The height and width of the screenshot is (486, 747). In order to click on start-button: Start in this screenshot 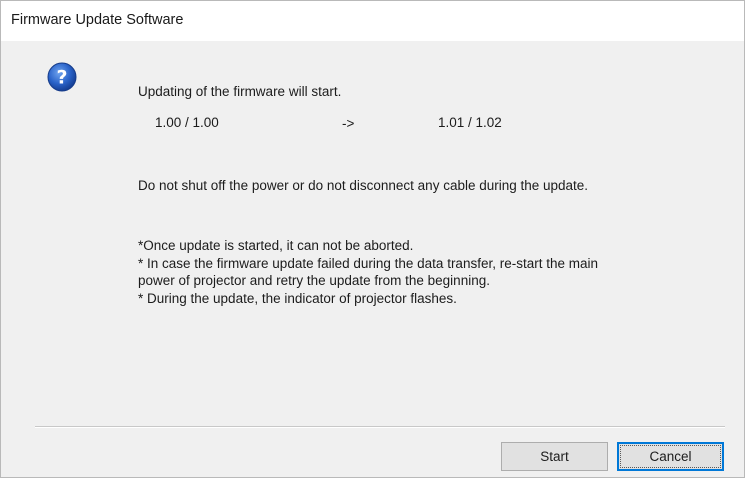, I will do `click(554, 456)`.